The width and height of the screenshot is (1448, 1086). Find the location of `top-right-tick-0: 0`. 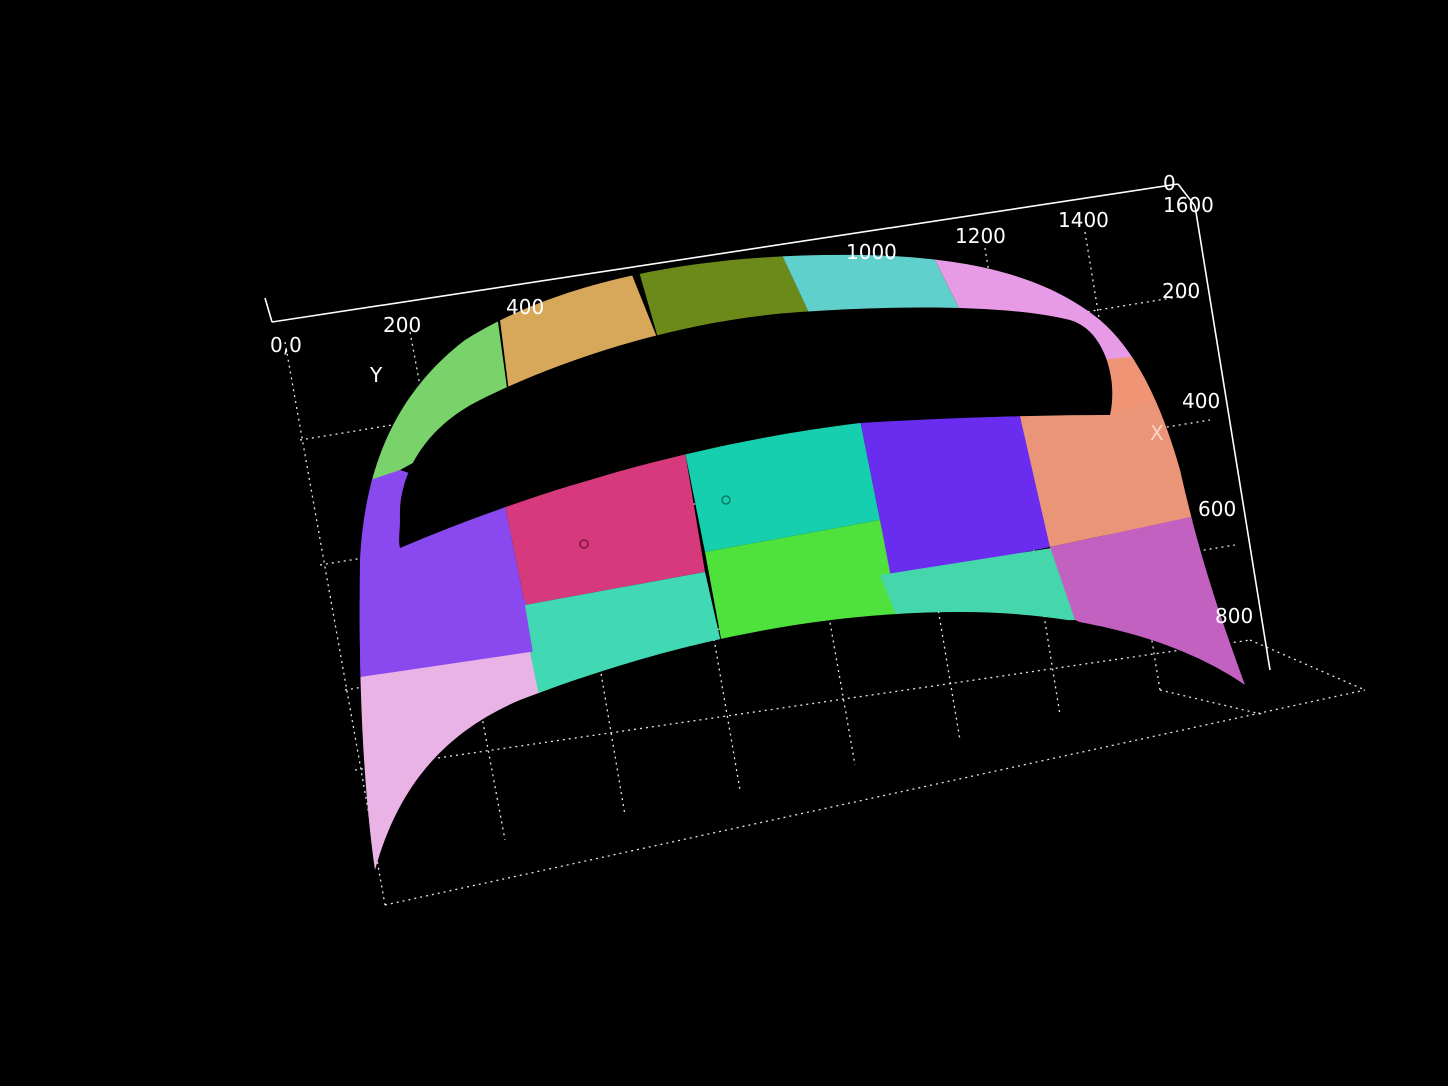

top-right-tick-0: 0 is located at coordinates (1169, 183).